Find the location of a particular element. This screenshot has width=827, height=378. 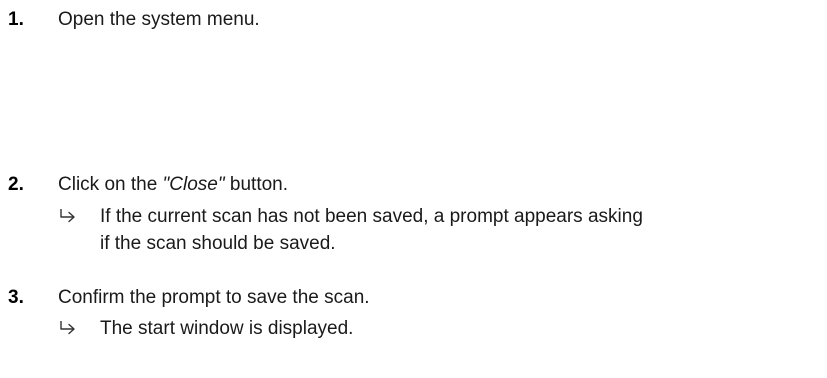

close-button-reference: "Close" is located at coordinates (193, 184).